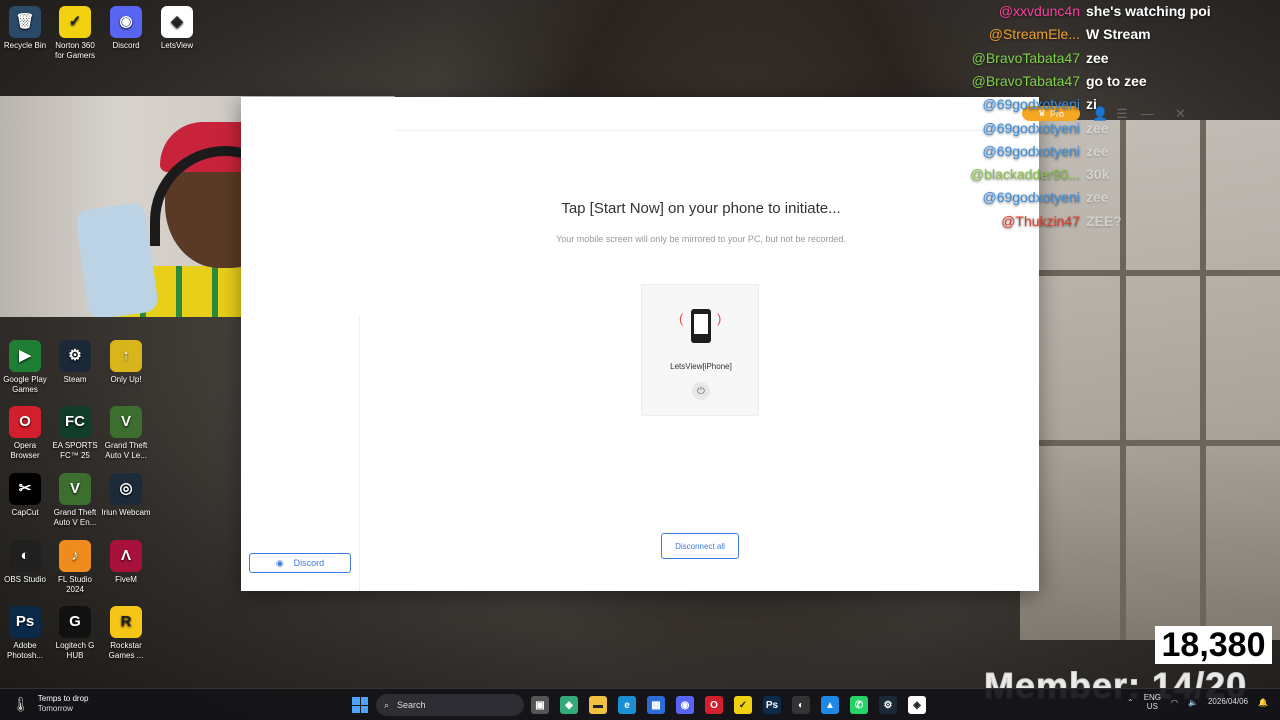  Describe the element at coordinates (627, 705) in the screenshot. I see `edge-icon: e` at that location.